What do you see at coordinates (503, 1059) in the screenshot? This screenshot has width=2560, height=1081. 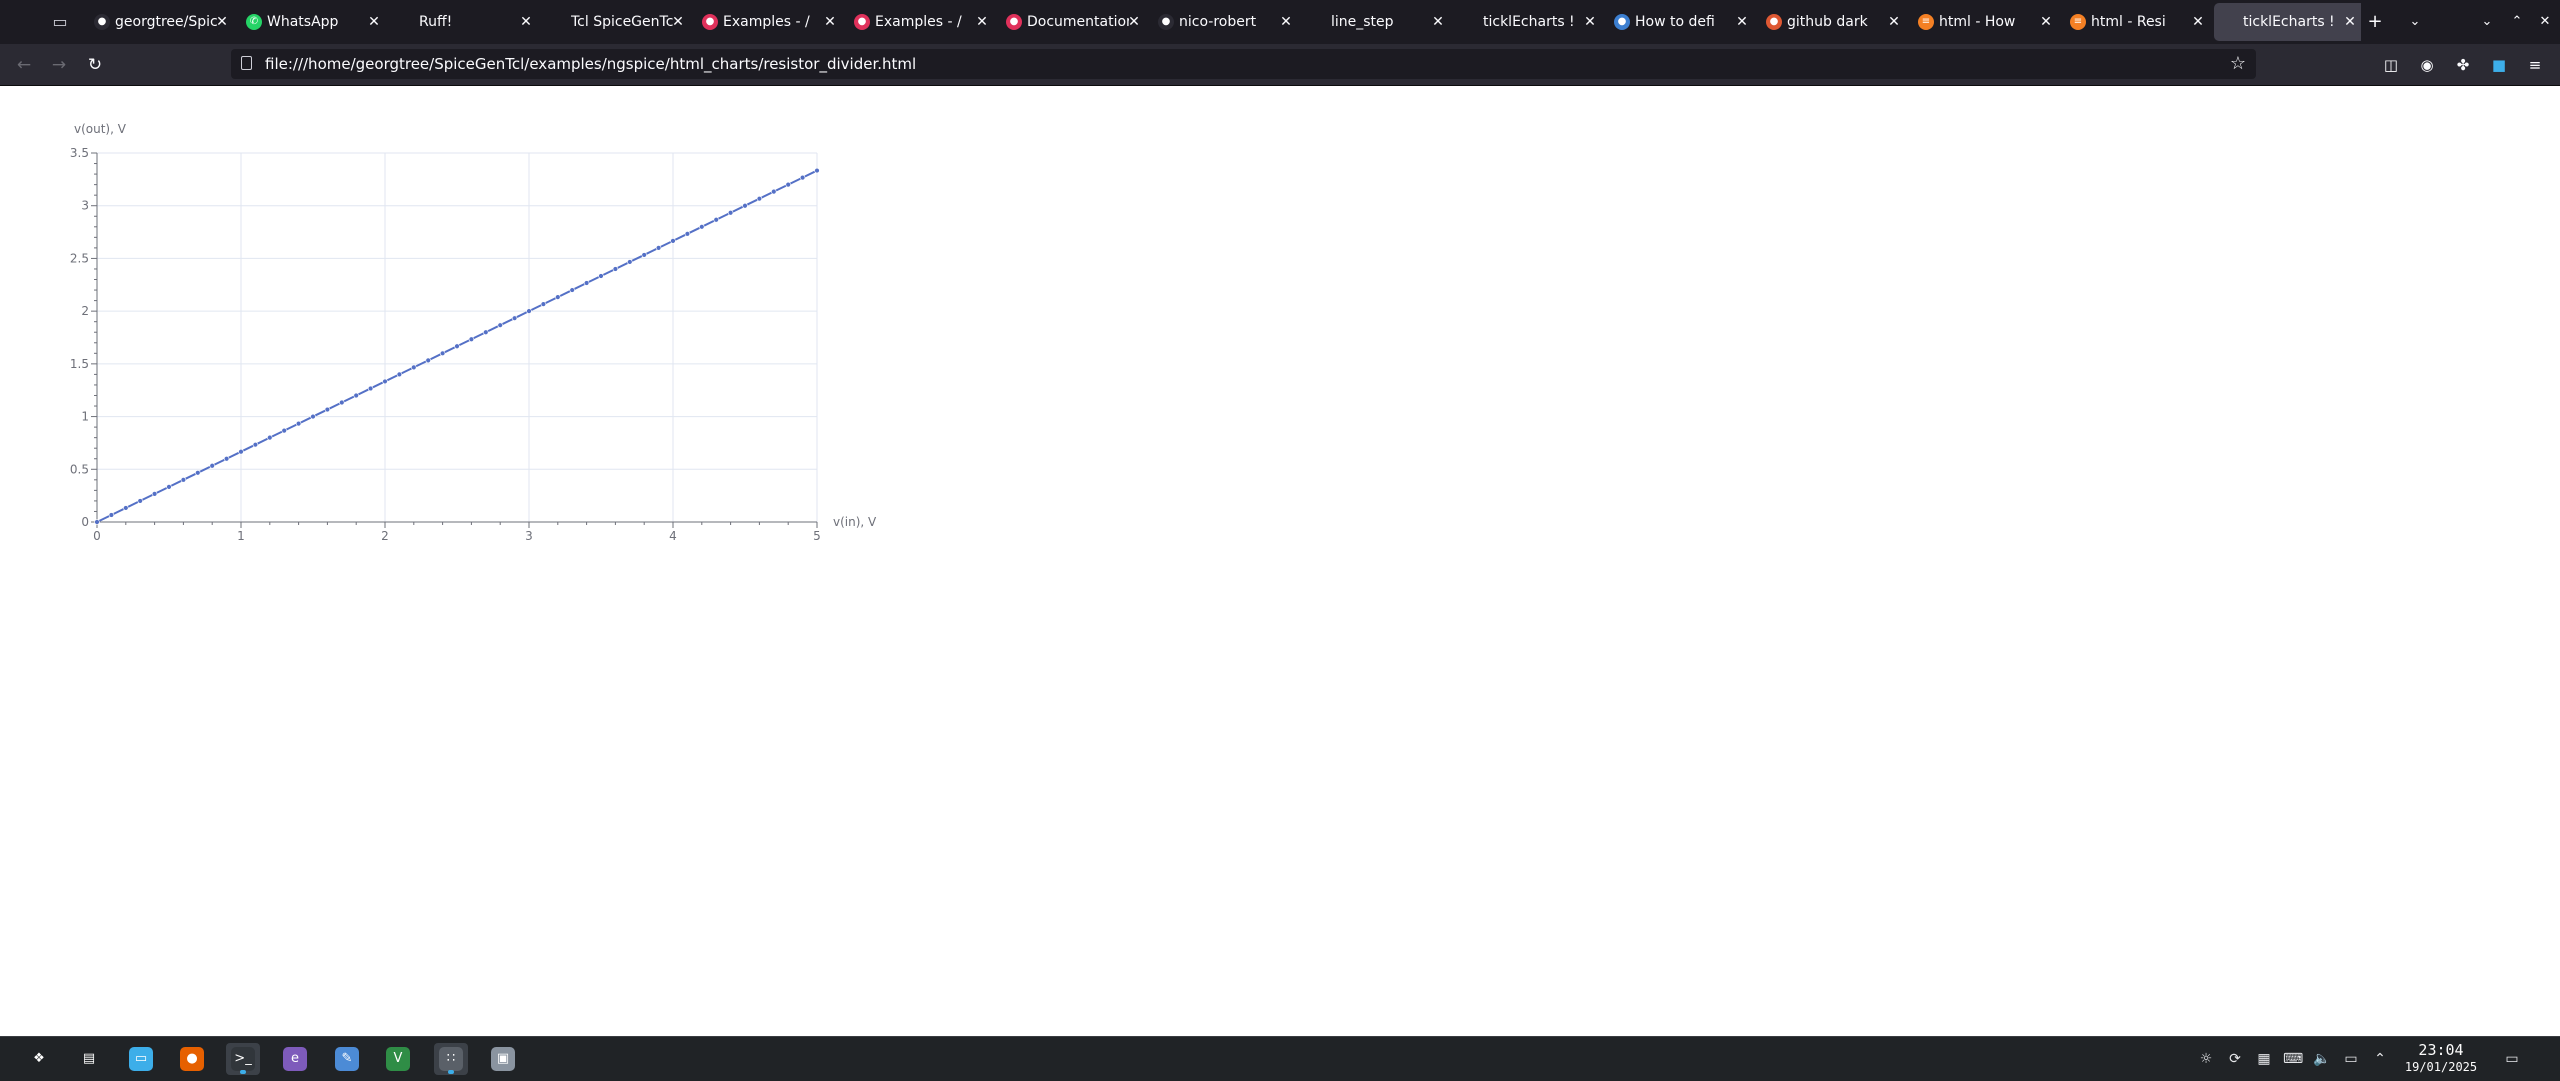 I see `taskbar-app-10: ▣` at bounding box center [503, 1059].